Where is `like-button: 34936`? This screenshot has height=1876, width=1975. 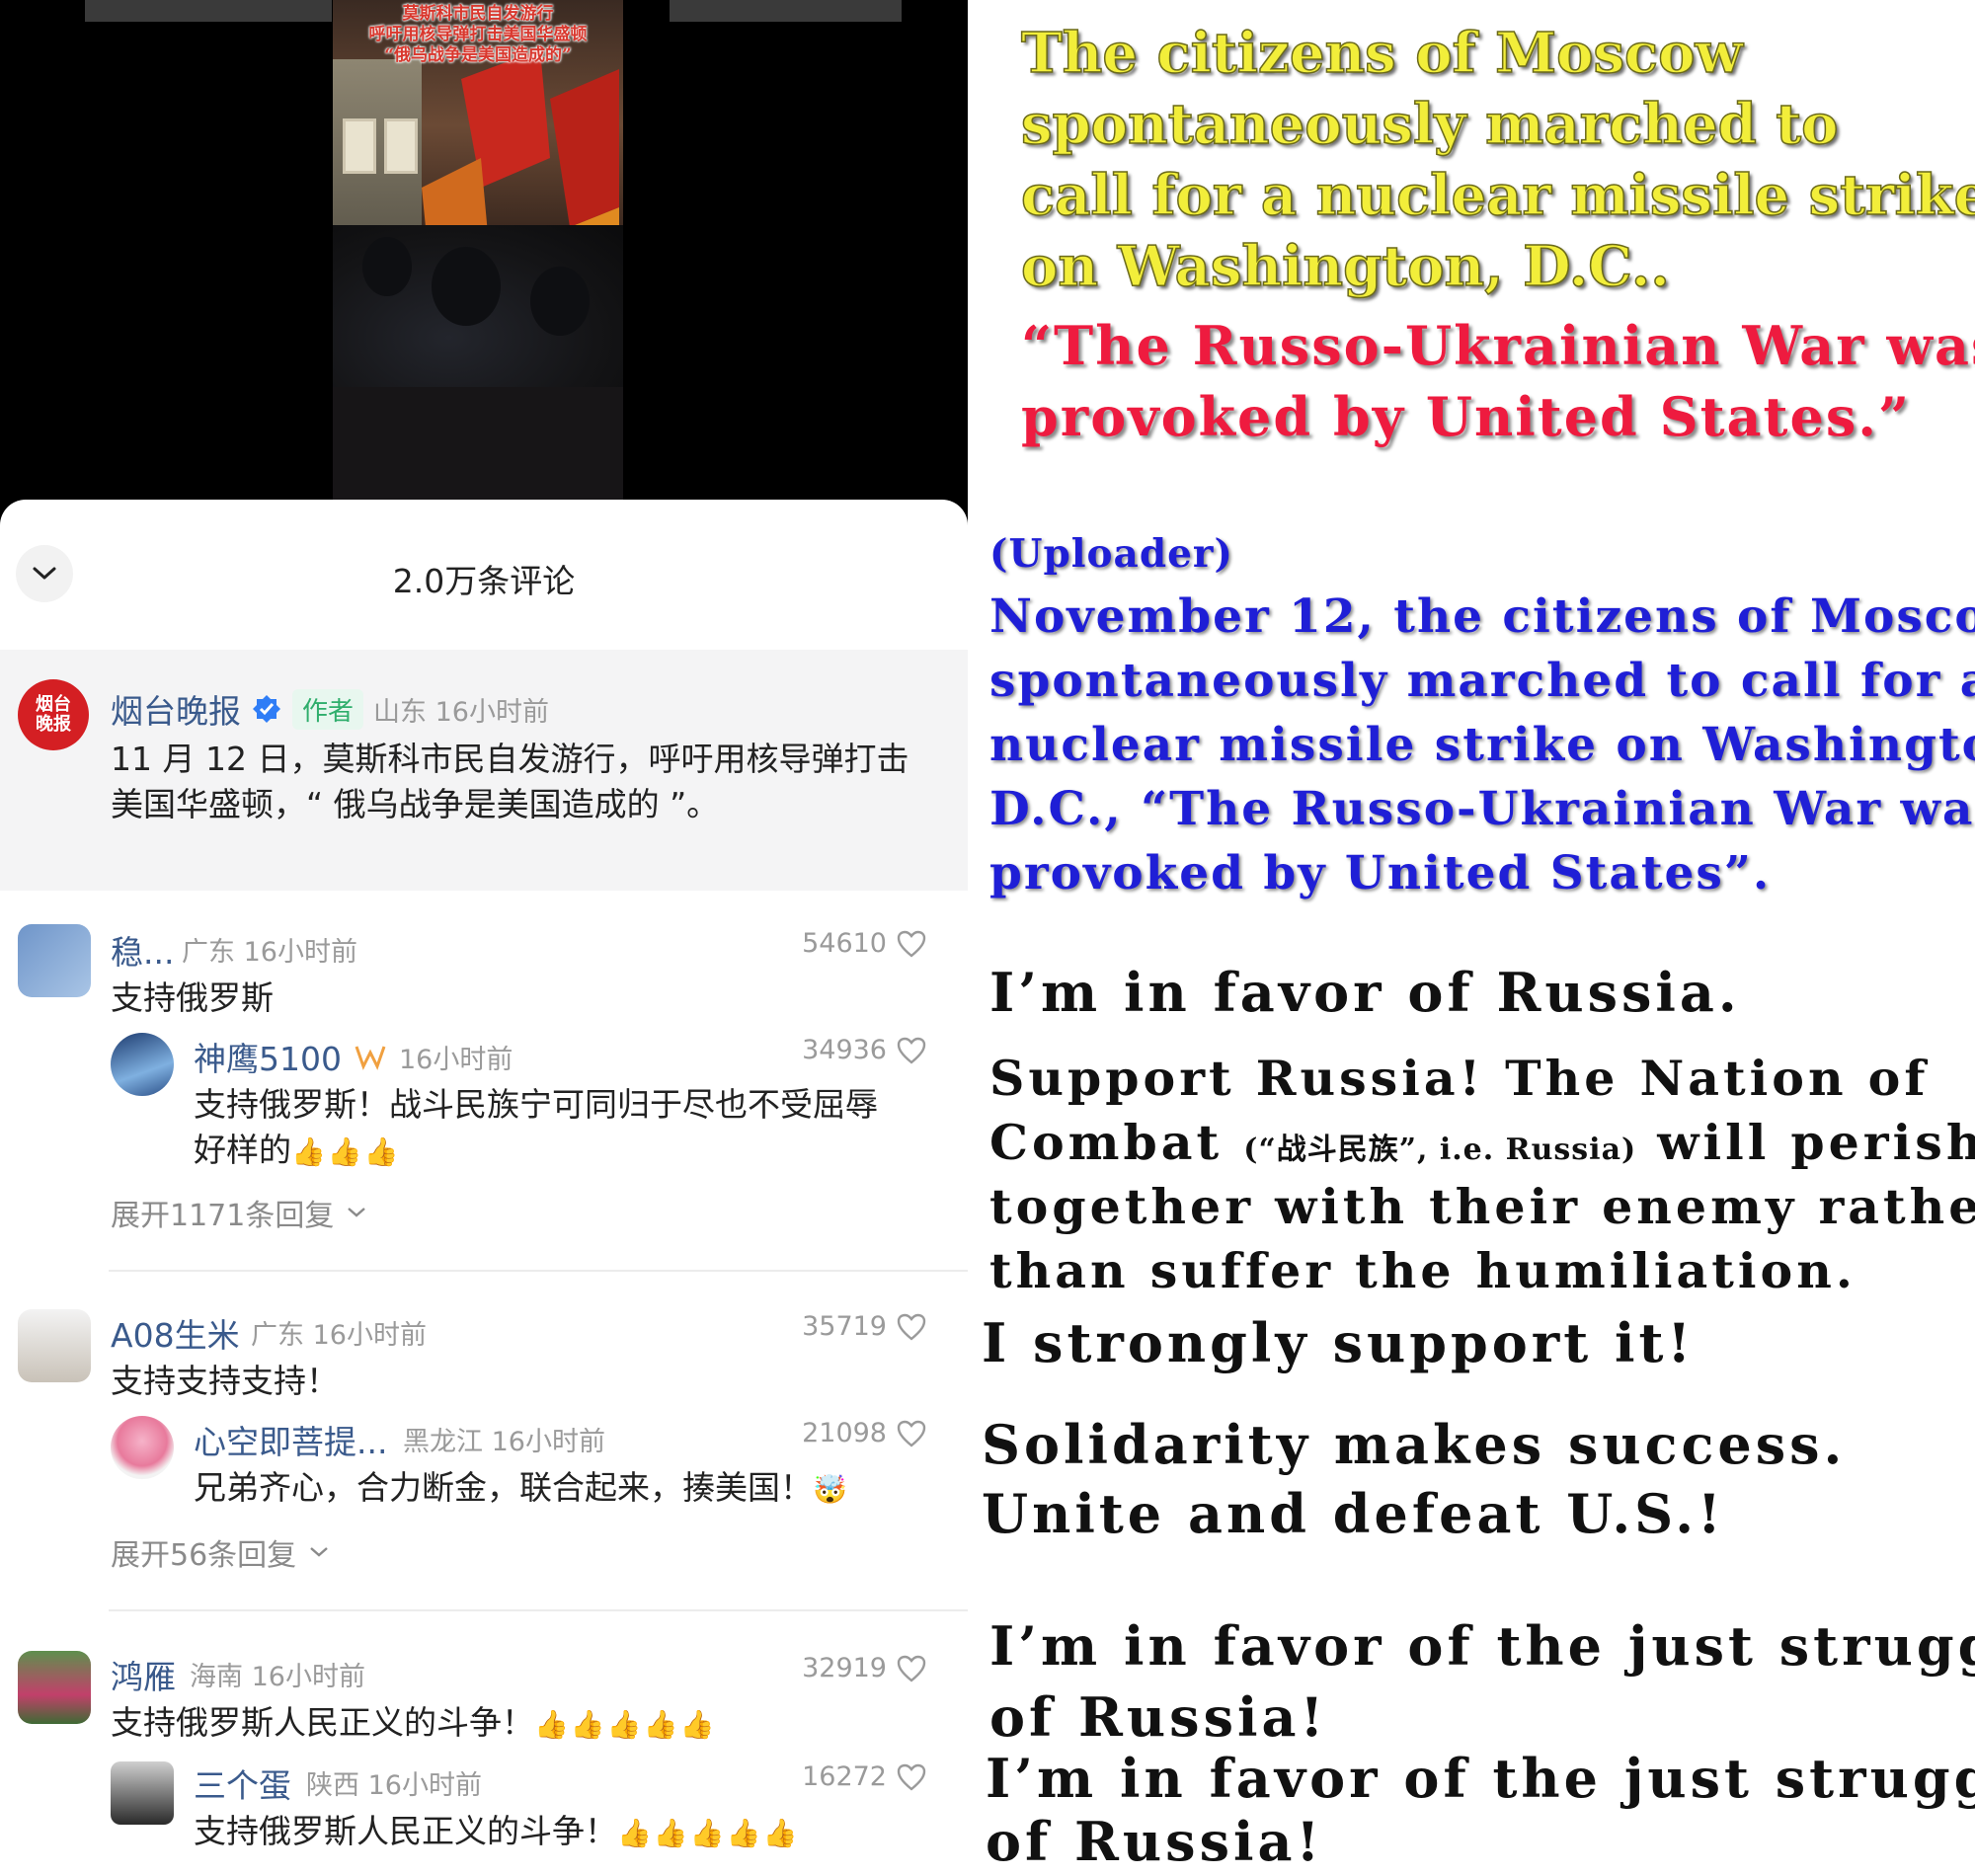 like-button: 34936 is located at coordinates (864, 1050).